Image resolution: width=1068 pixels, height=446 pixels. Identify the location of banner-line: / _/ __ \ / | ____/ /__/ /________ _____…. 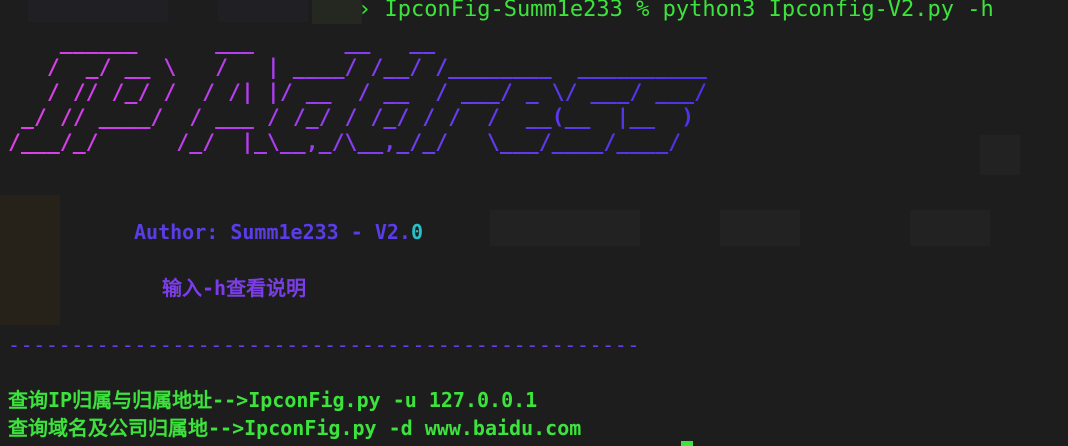
(357, 67).